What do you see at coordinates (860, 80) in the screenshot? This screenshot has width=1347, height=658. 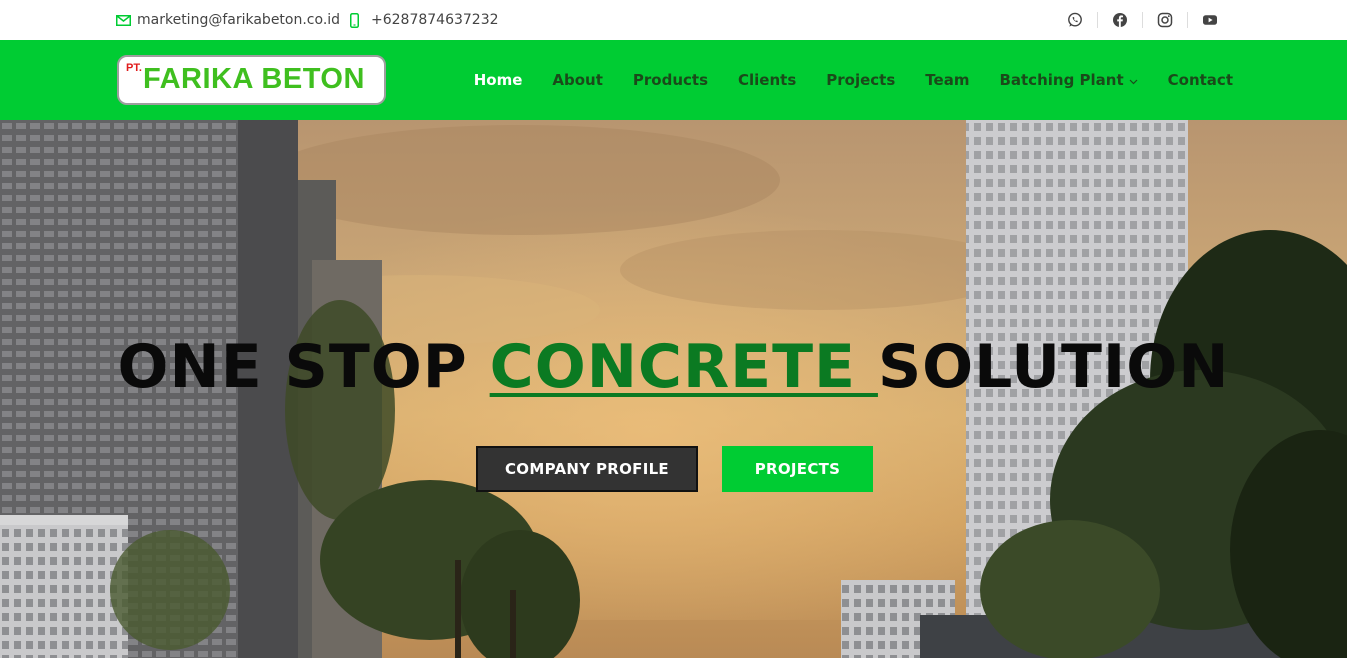 I see `nav-projects: Projects` at bounding box center [860, 80].